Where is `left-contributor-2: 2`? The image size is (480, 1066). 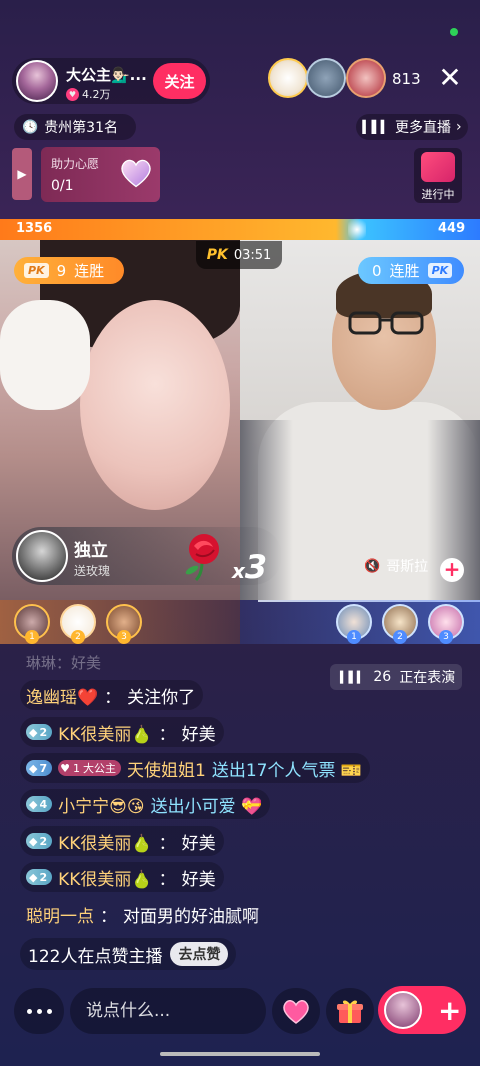 left-contributor-2: 2 is located at coordinates (78, 624).